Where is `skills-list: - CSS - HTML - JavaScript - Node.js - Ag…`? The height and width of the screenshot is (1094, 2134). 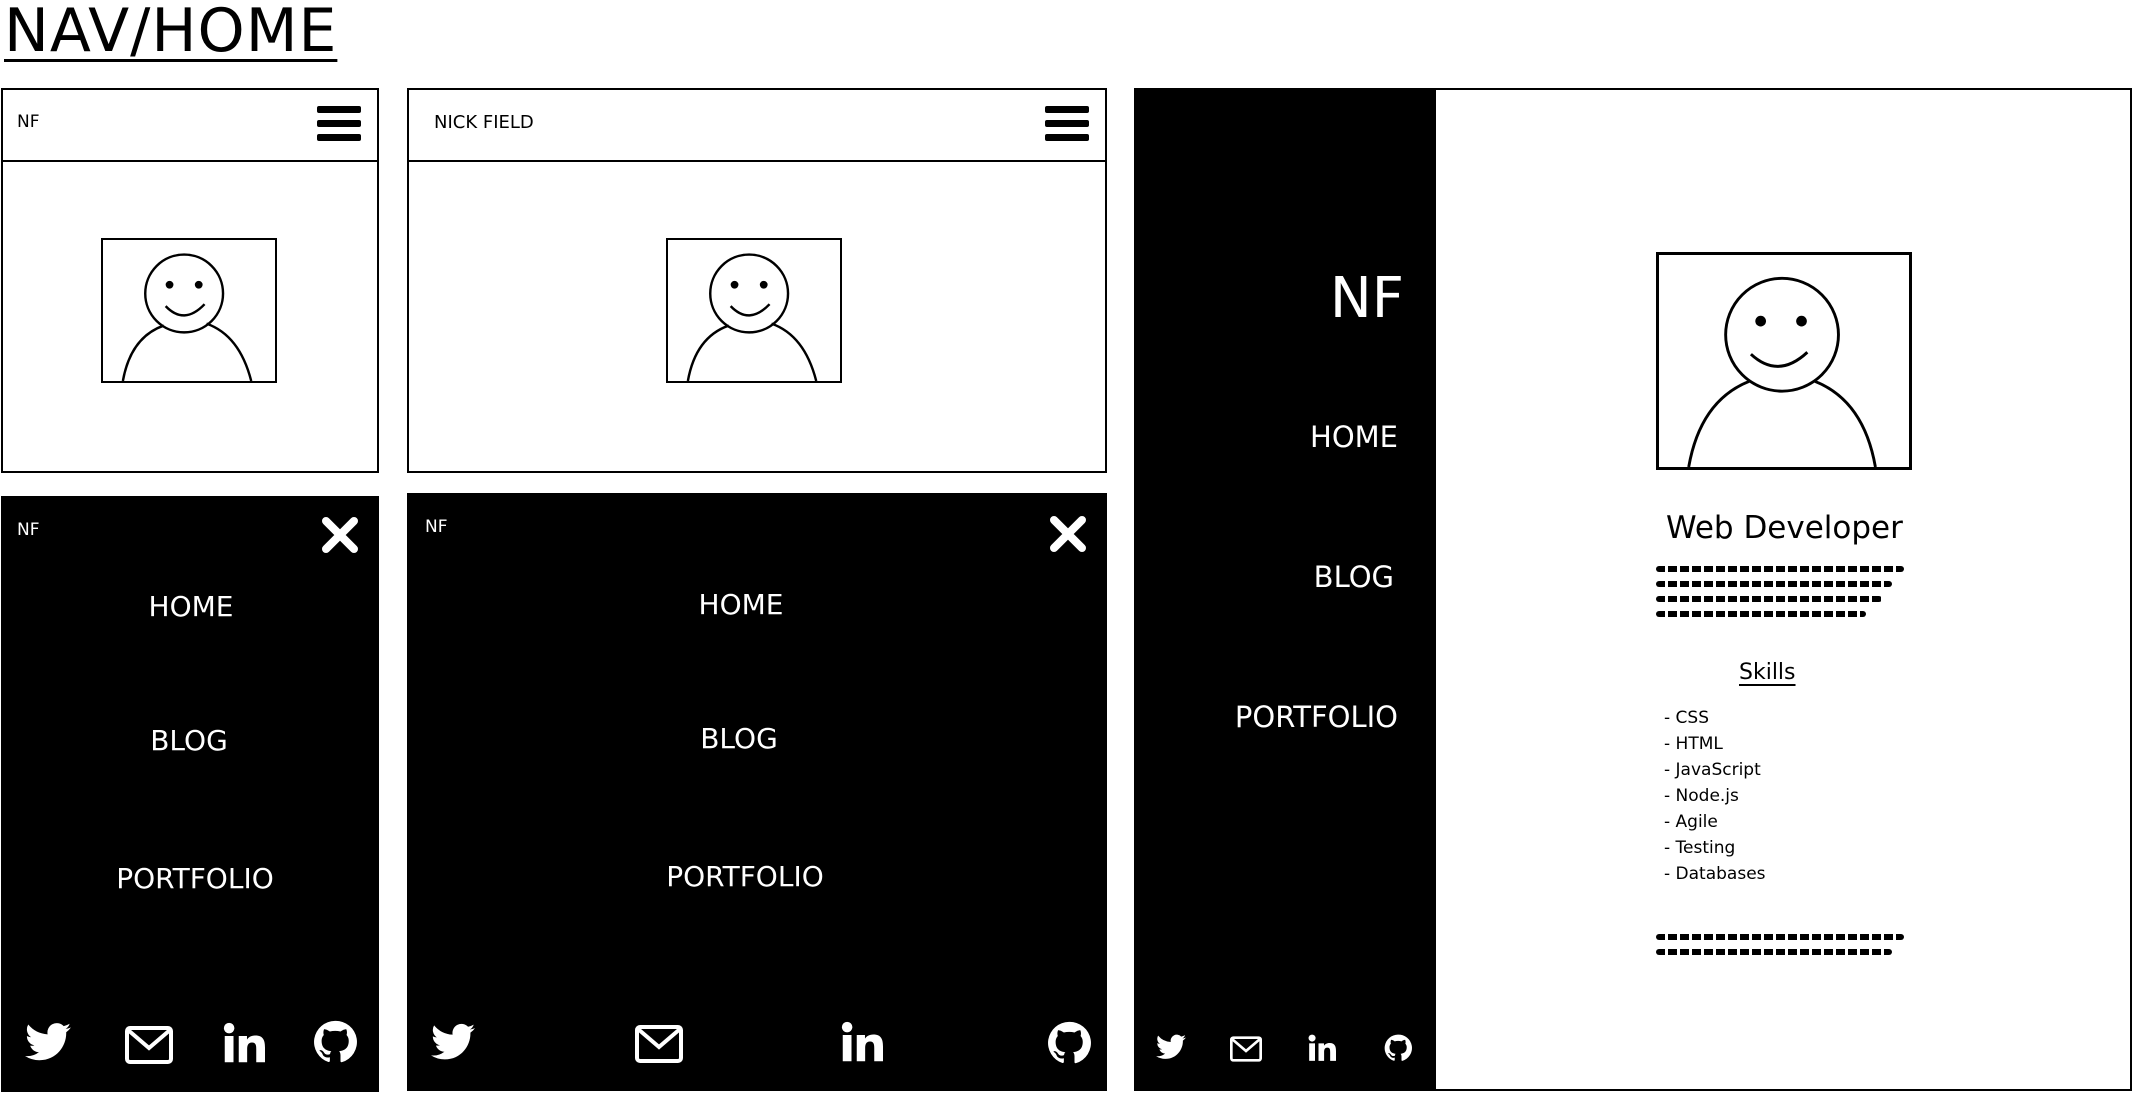
skills-list: - CSS - HTML - JavaScript - Node.js - Ag… is located at coordinates (1715, 799).